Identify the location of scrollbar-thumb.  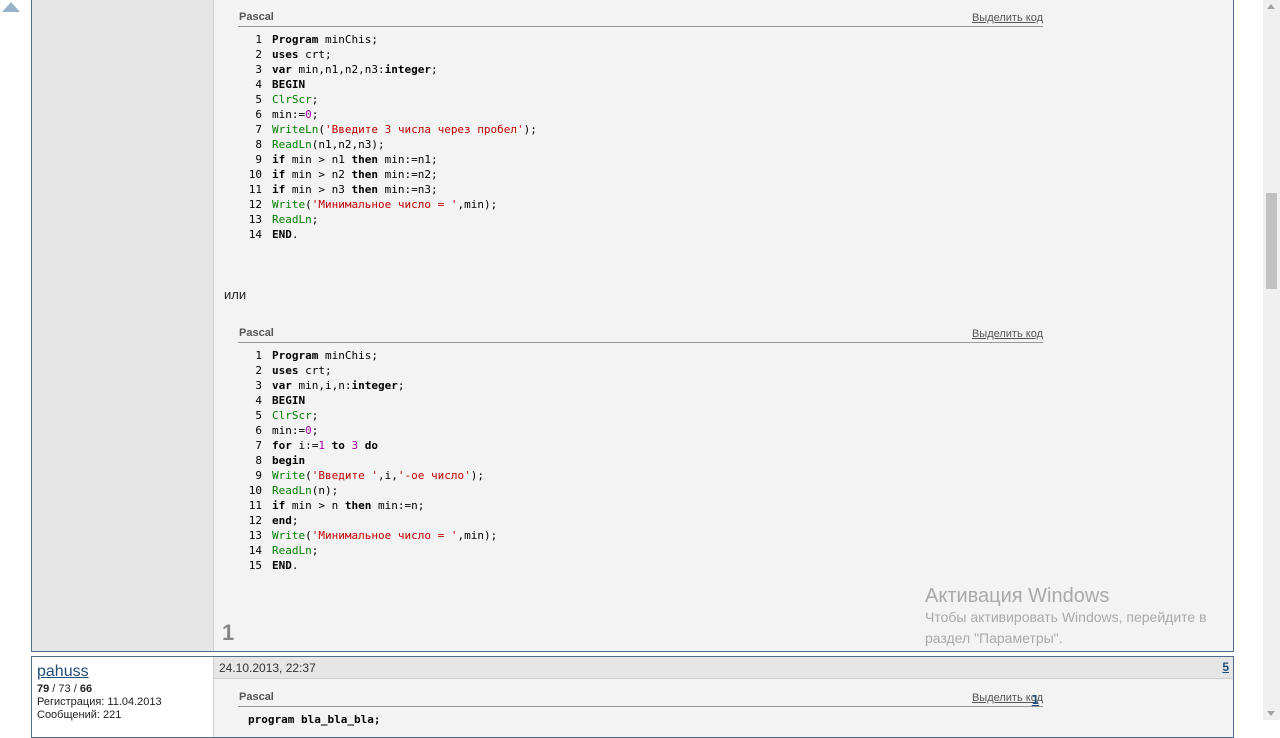
(1271, 241).